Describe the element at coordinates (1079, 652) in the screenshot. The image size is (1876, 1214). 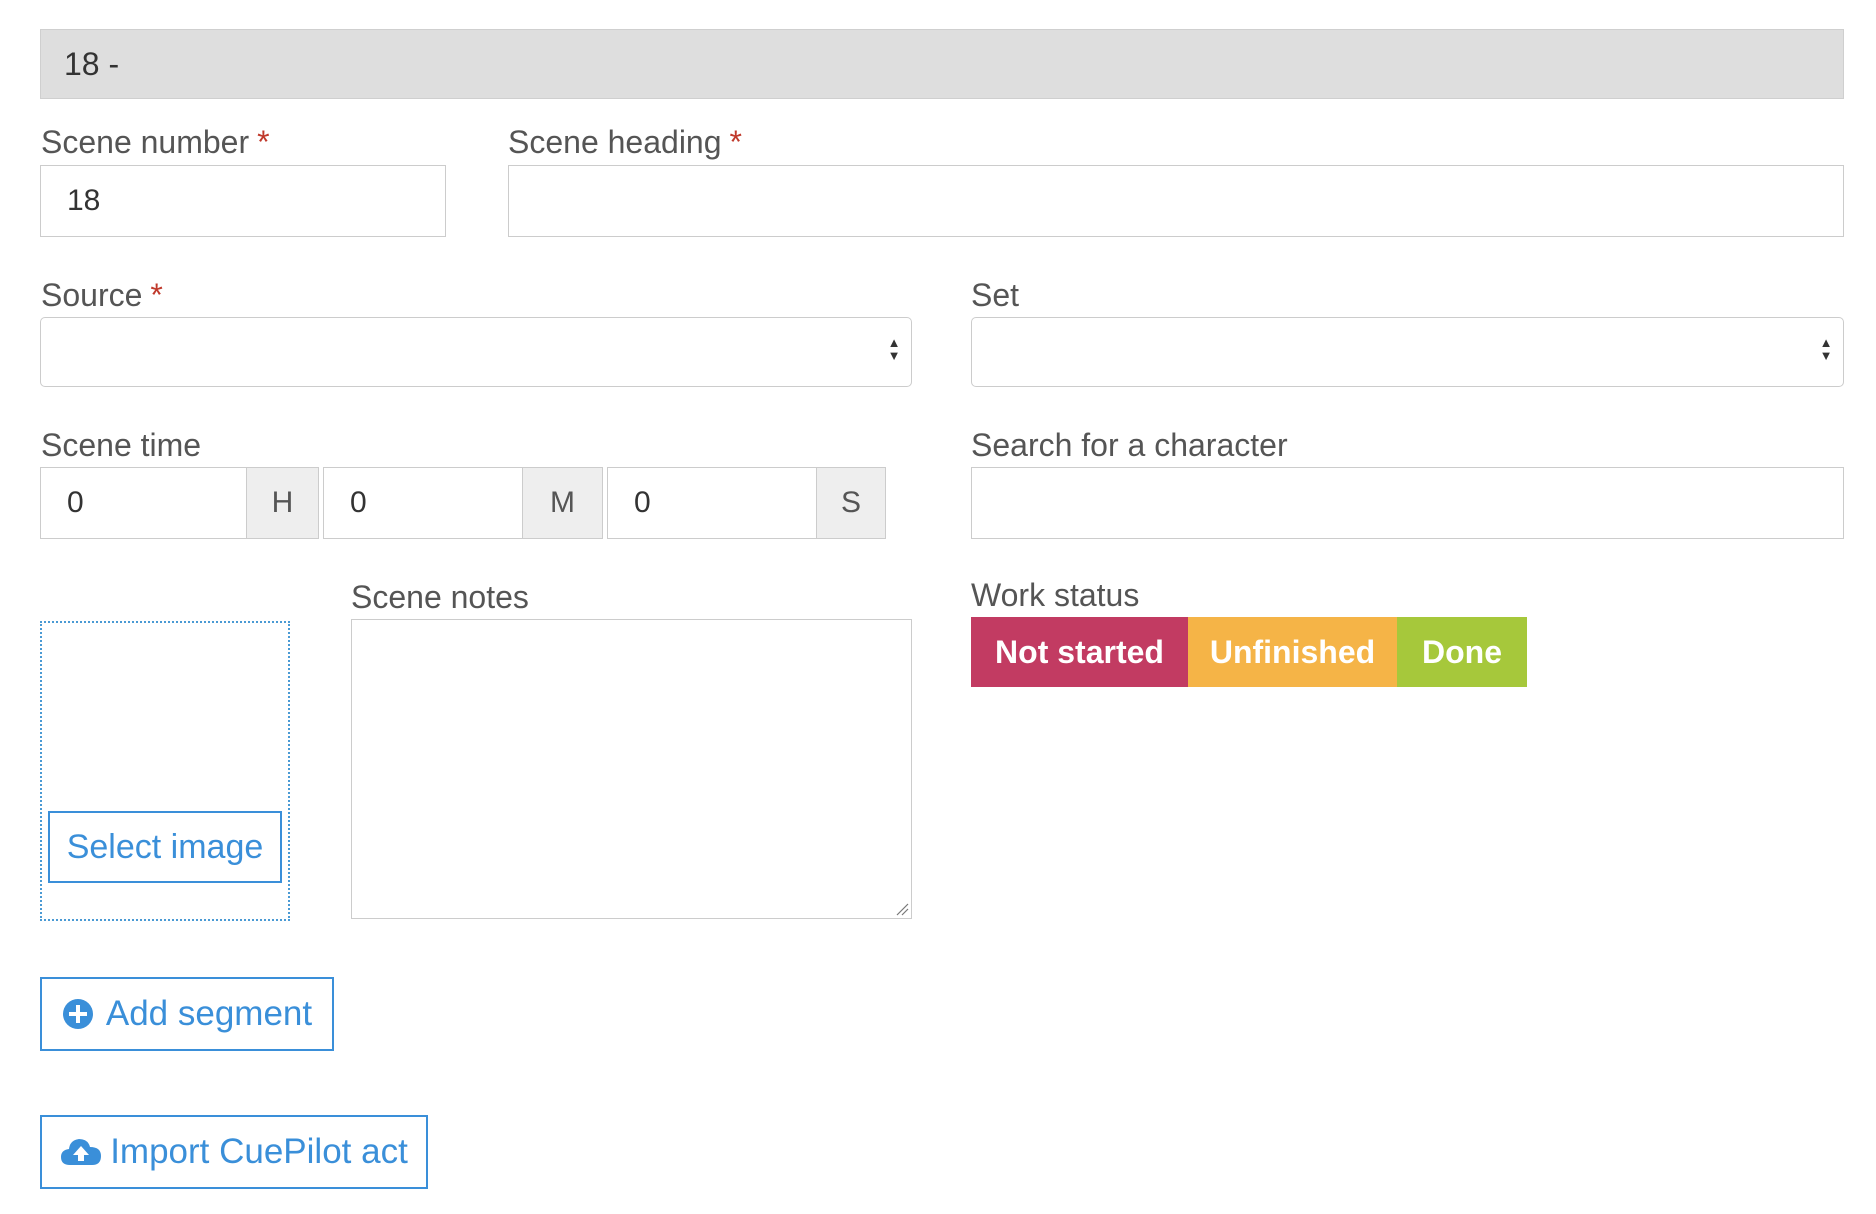
I see `status-not-started-button: Not started` at that location.